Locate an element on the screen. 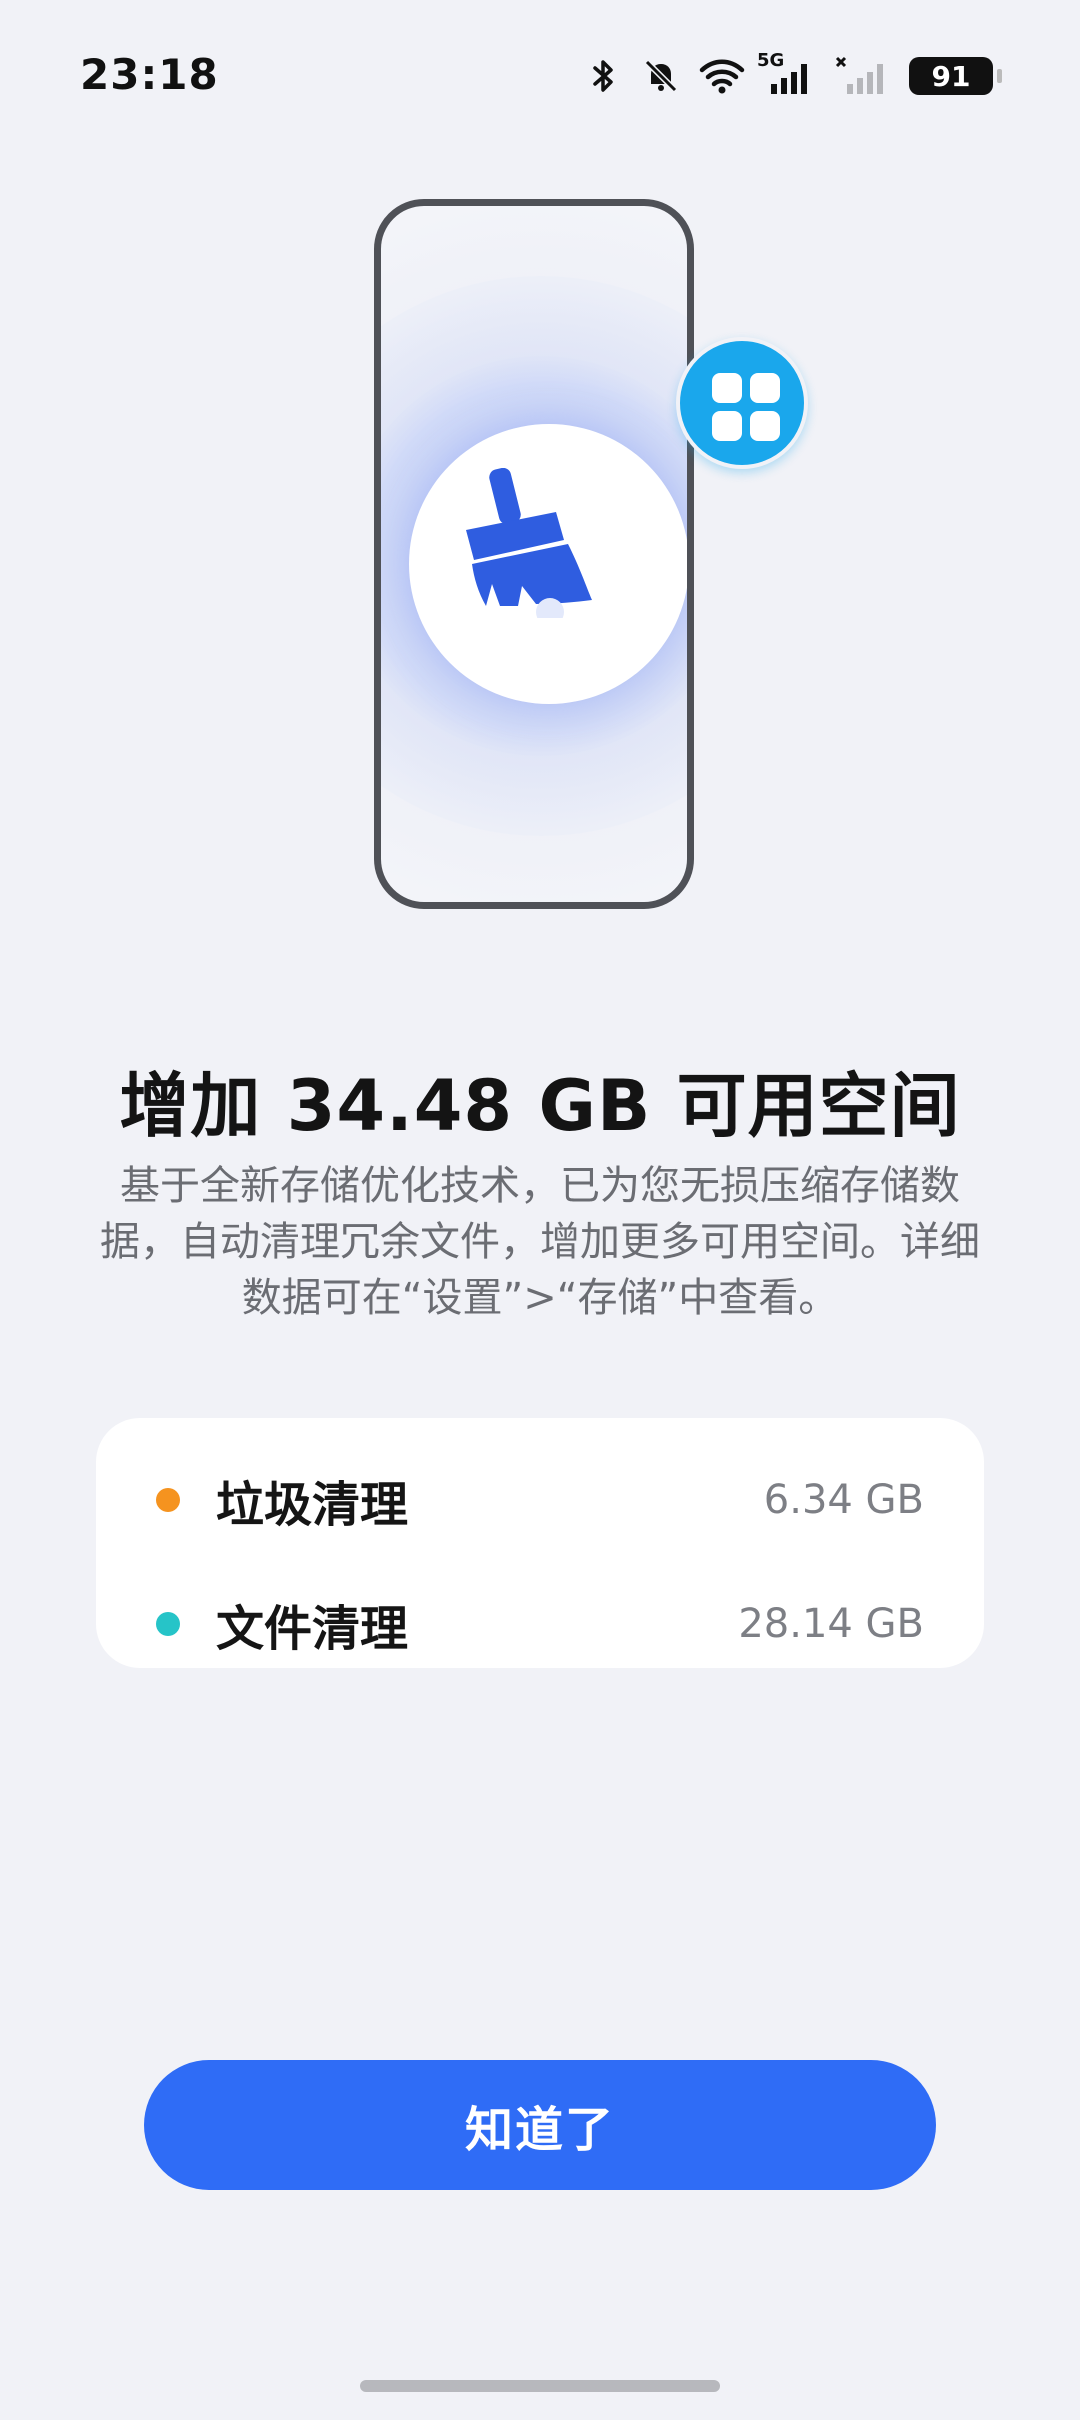 Image resolution: width=1080 pixels, height=2420 pixels. app-grid-badge is located at coordinates (742, 403).